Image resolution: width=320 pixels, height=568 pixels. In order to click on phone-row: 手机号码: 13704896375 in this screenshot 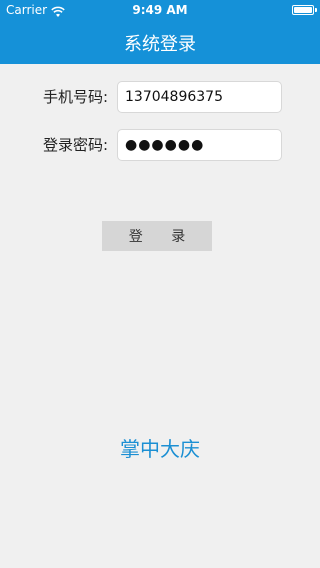, I will do `click(160, 97)`.